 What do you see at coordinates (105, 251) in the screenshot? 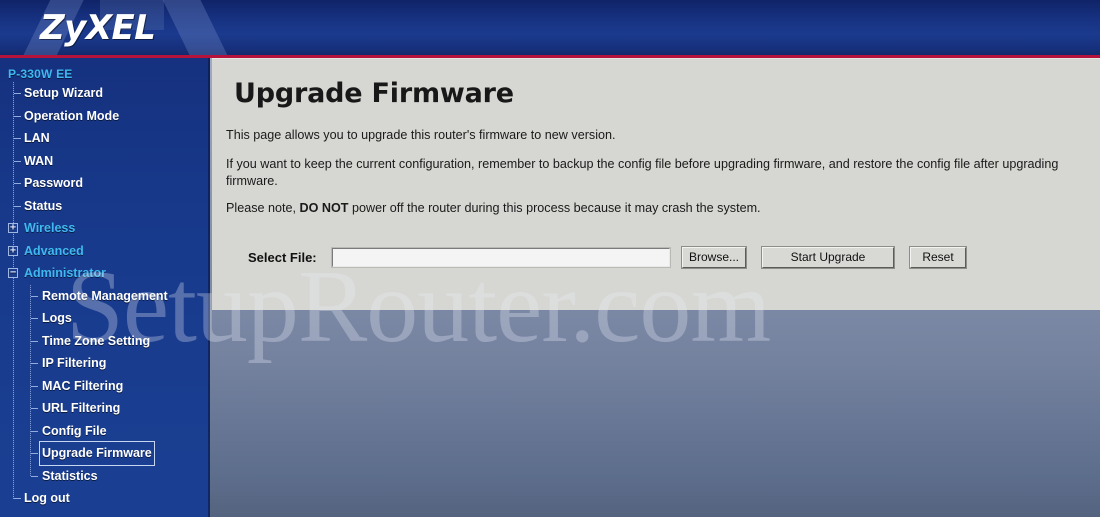
I see `sidebar-group-advanced: + Advanced` at bounding box center [105, 251].